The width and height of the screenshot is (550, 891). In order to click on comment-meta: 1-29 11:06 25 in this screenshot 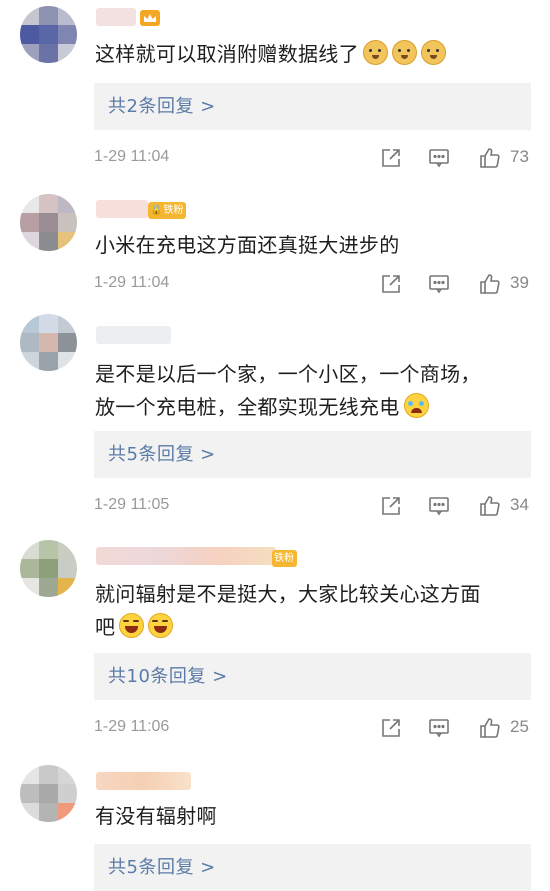, I will do `click(312, 729)`.